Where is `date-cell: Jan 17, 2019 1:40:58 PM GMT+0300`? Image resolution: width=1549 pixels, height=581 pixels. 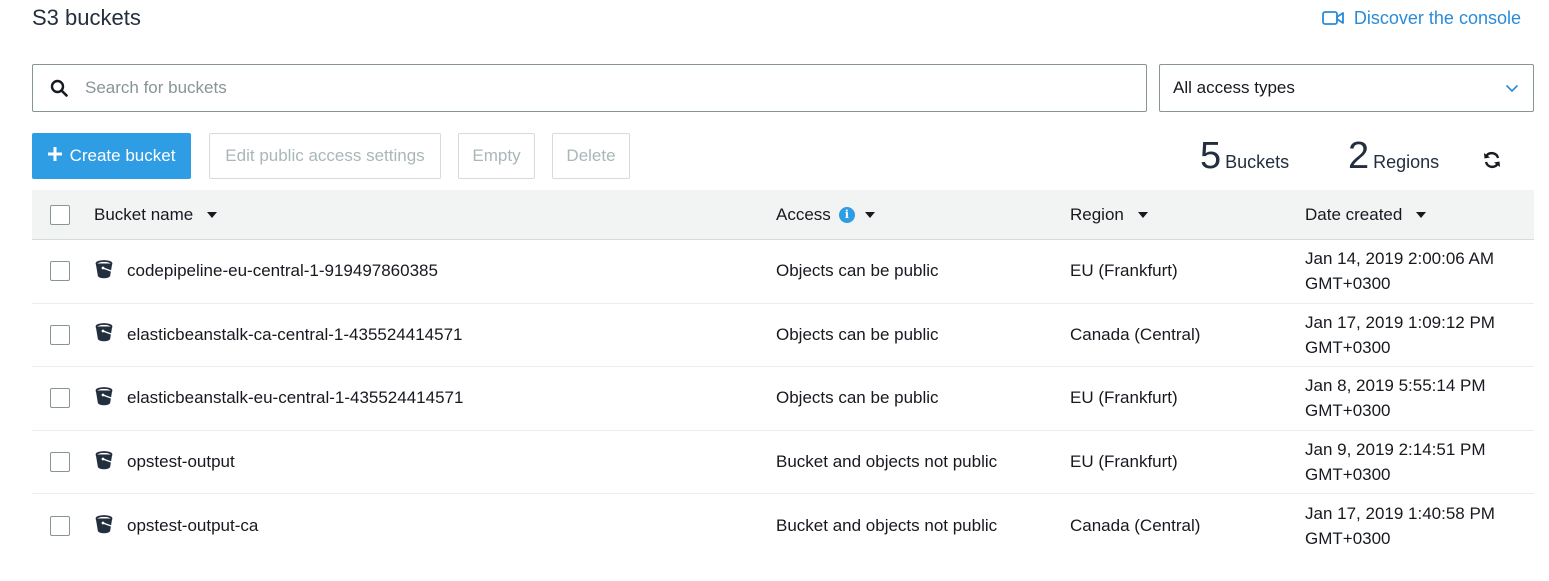
date-cell: Jan 17, 2019 1:40:58 PM GMT+0300 is located at coordinates (1400, 526).